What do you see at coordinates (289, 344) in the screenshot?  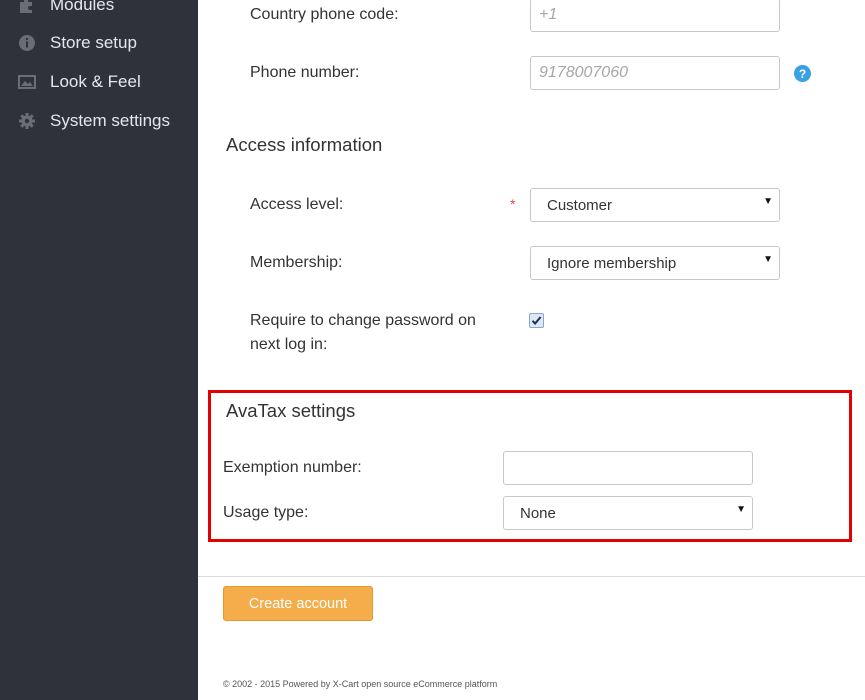 I see `require-password-label-line2: next log in:` at bounding box center [289, 344].